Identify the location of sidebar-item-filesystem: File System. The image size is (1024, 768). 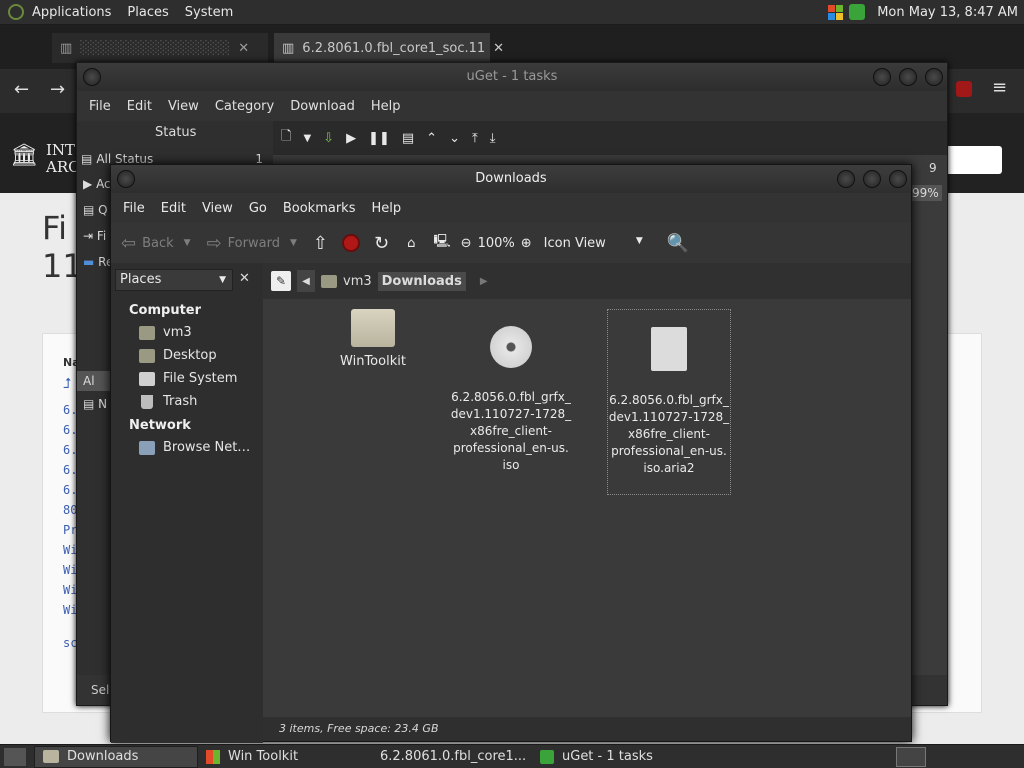
(188, 378).